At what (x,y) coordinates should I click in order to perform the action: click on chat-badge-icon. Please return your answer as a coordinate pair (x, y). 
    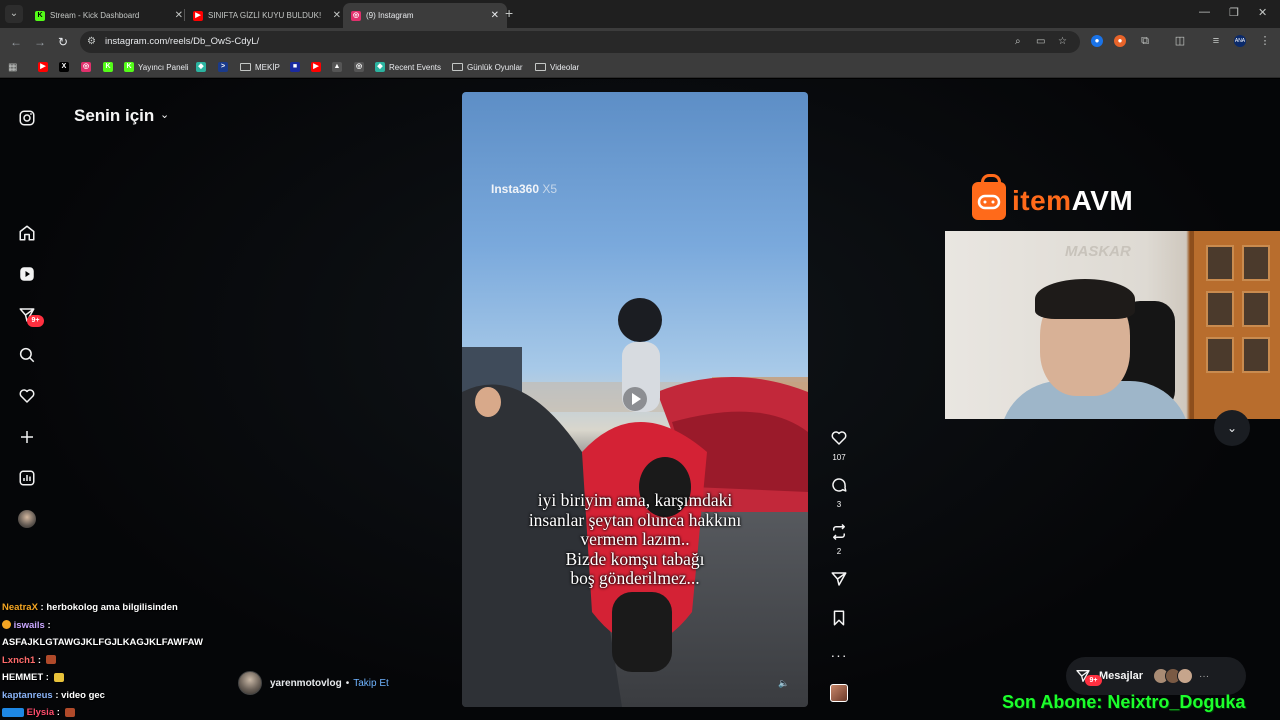
    Looking at the image, I should click on (13, 712).